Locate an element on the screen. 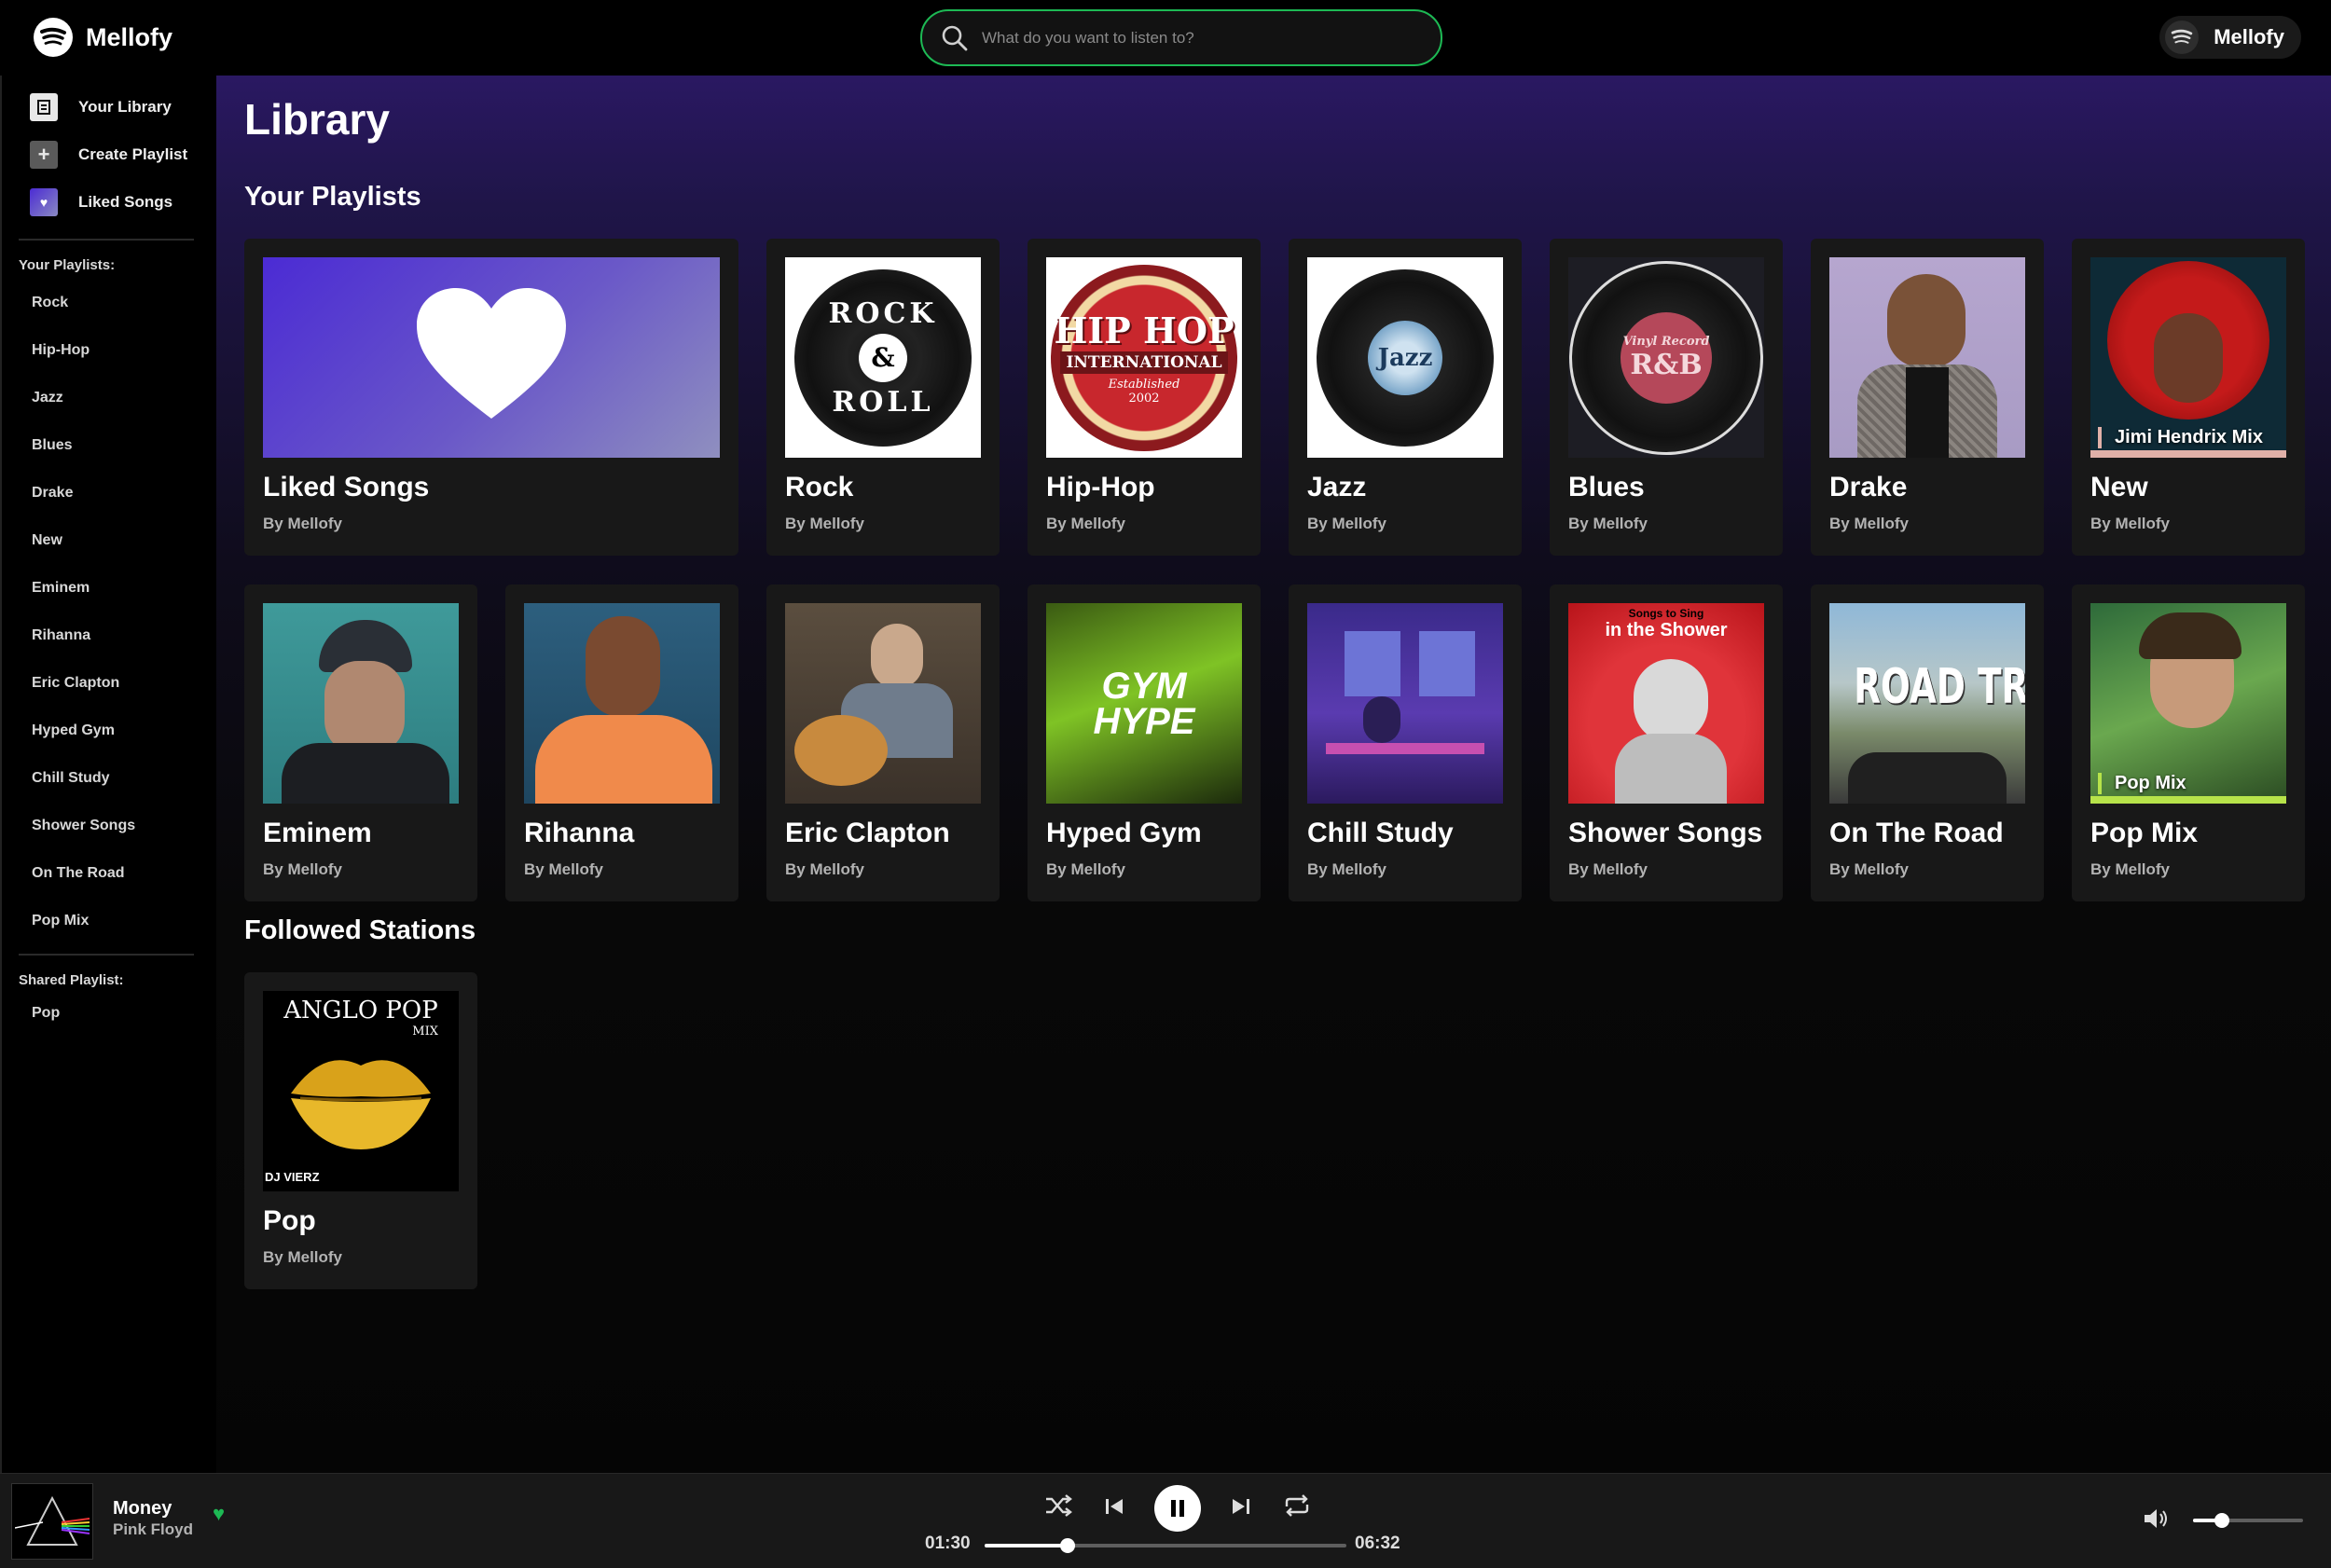 This screenshot has width=2331, height=1568. sidebar-item-your-library: Your Library is located at coordinates (109, 107).